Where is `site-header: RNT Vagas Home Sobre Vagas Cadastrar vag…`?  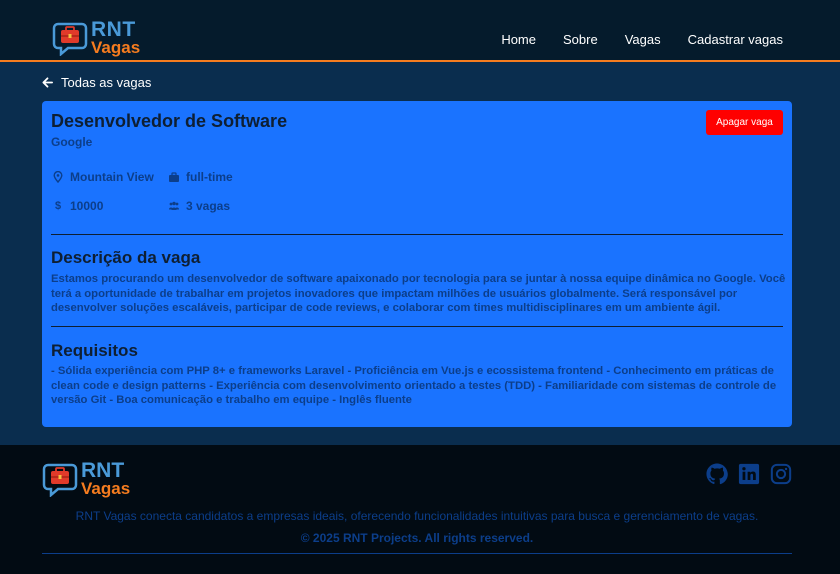 site-header: RNT Vagas Home Sobre Vagas Cadastrar vag… is located at coordinates (420, 31).